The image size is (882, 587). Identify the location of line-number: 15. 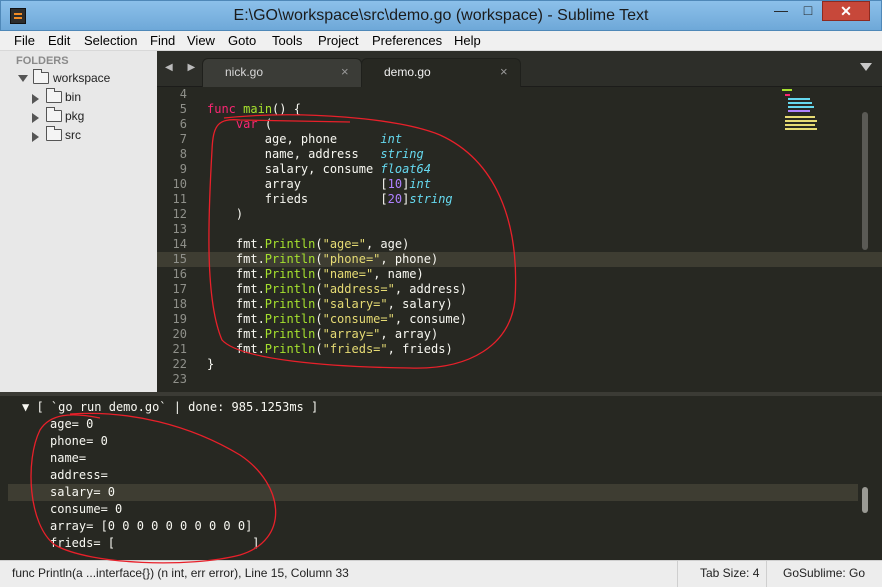
(179, 259).